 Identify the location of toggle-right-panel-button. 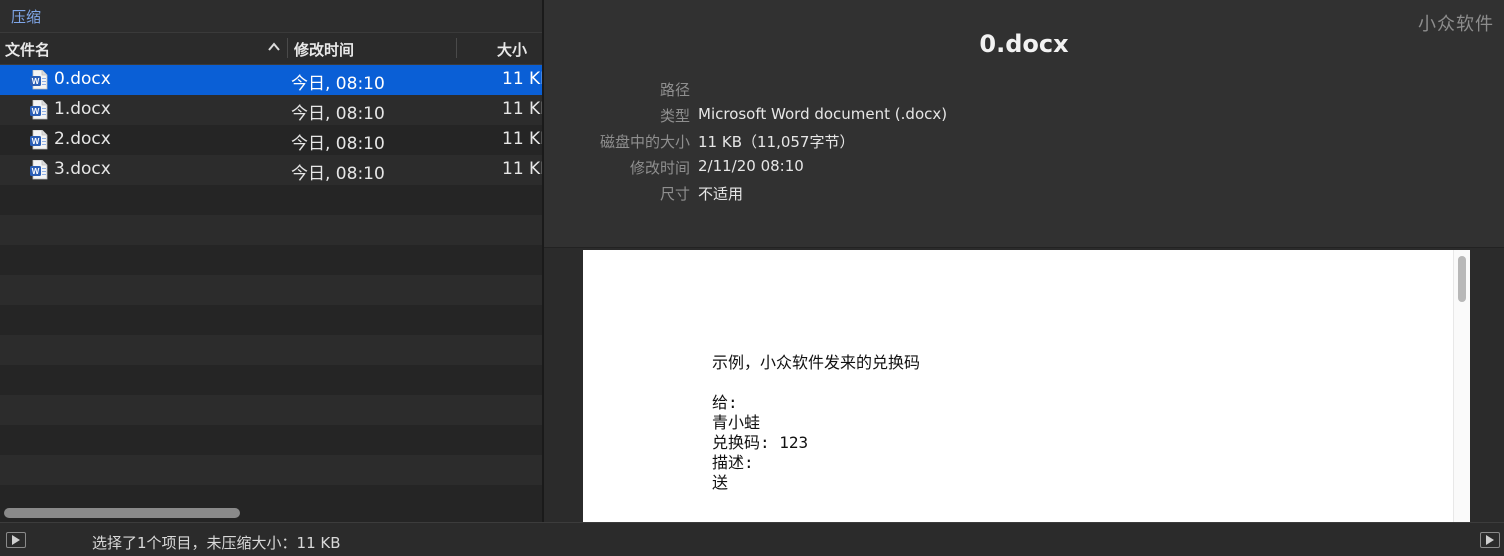
(1490, 540).